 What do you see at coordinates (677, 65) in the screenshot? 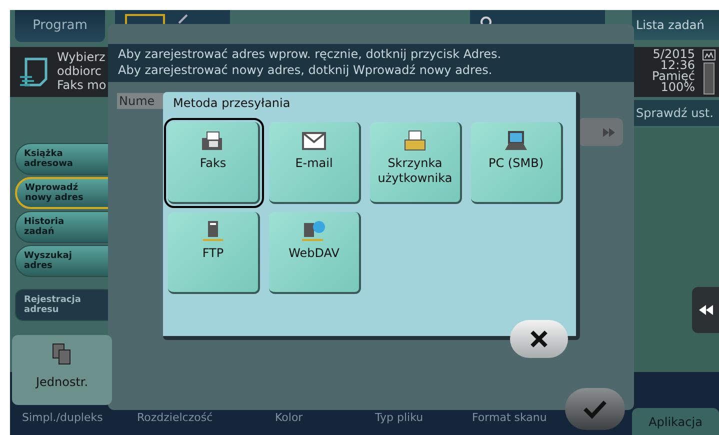
I see `time-text: 12:36` at bounding box center [677, 65].